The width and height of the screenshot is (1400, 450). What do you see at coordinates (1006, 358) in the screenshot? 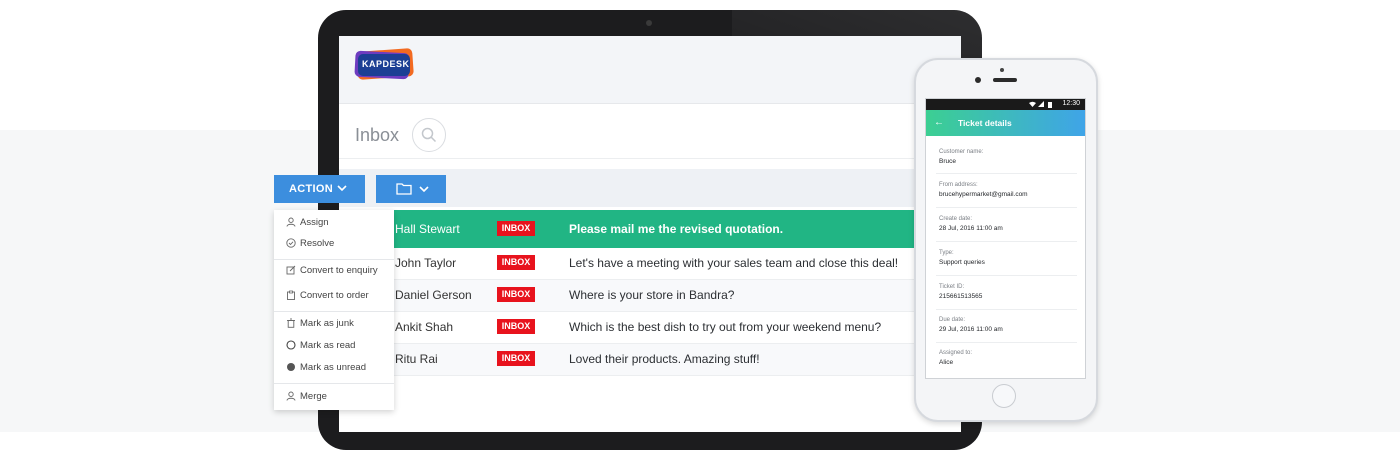
I see `field-assigned-to: Assigned to: Alice` at bounding box center [1006, 358].